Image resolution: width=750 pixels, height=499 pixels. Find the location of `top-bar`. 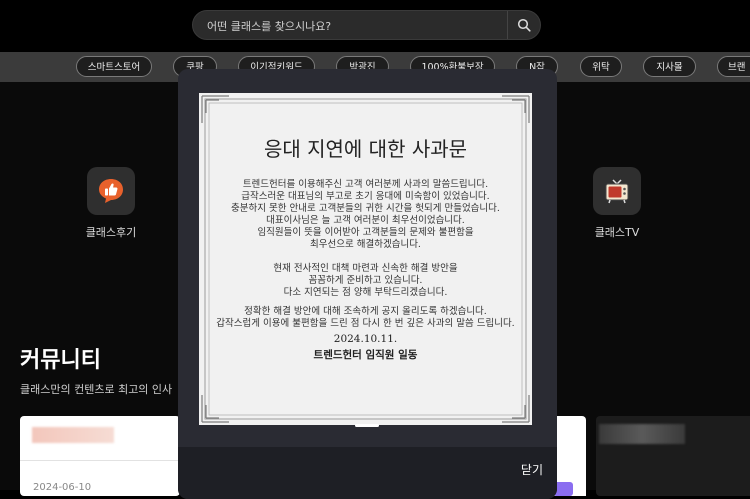

top-bar is located at coordinates (375, 26).